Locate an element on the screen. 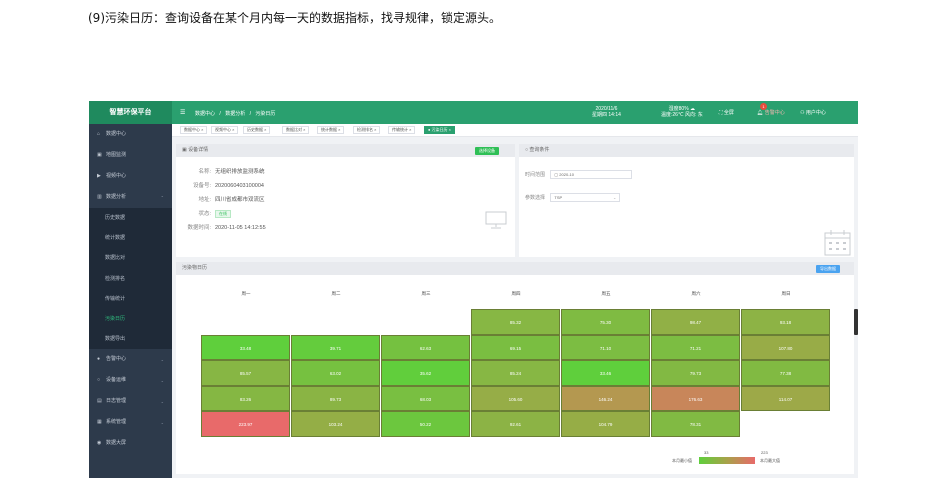 The image size is (945, 491). calendar-day-cell: 79.73 is located at coordinates (695, 373).